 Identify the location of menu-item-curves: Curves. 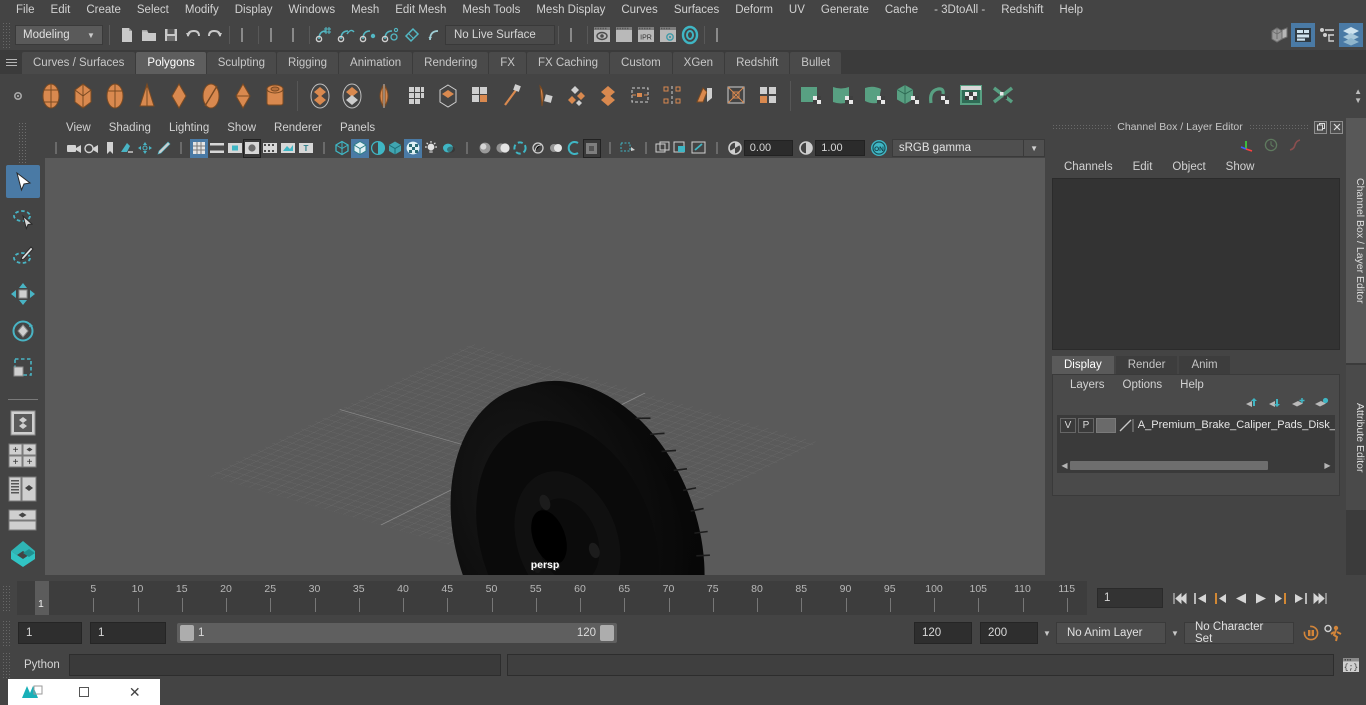
(639, 10).